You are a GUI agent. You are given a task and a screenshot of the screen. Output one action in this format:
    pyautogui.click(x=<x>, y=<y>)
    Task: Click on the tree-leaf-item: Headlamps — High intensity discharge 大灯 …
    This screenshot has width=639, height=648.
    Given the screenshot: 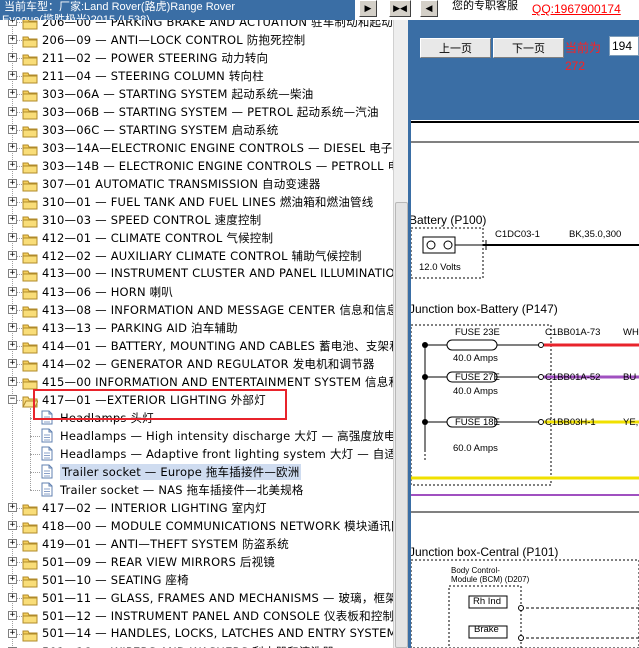 What is the action you would take?
    pyautogui.click(x=196, y=436)
    